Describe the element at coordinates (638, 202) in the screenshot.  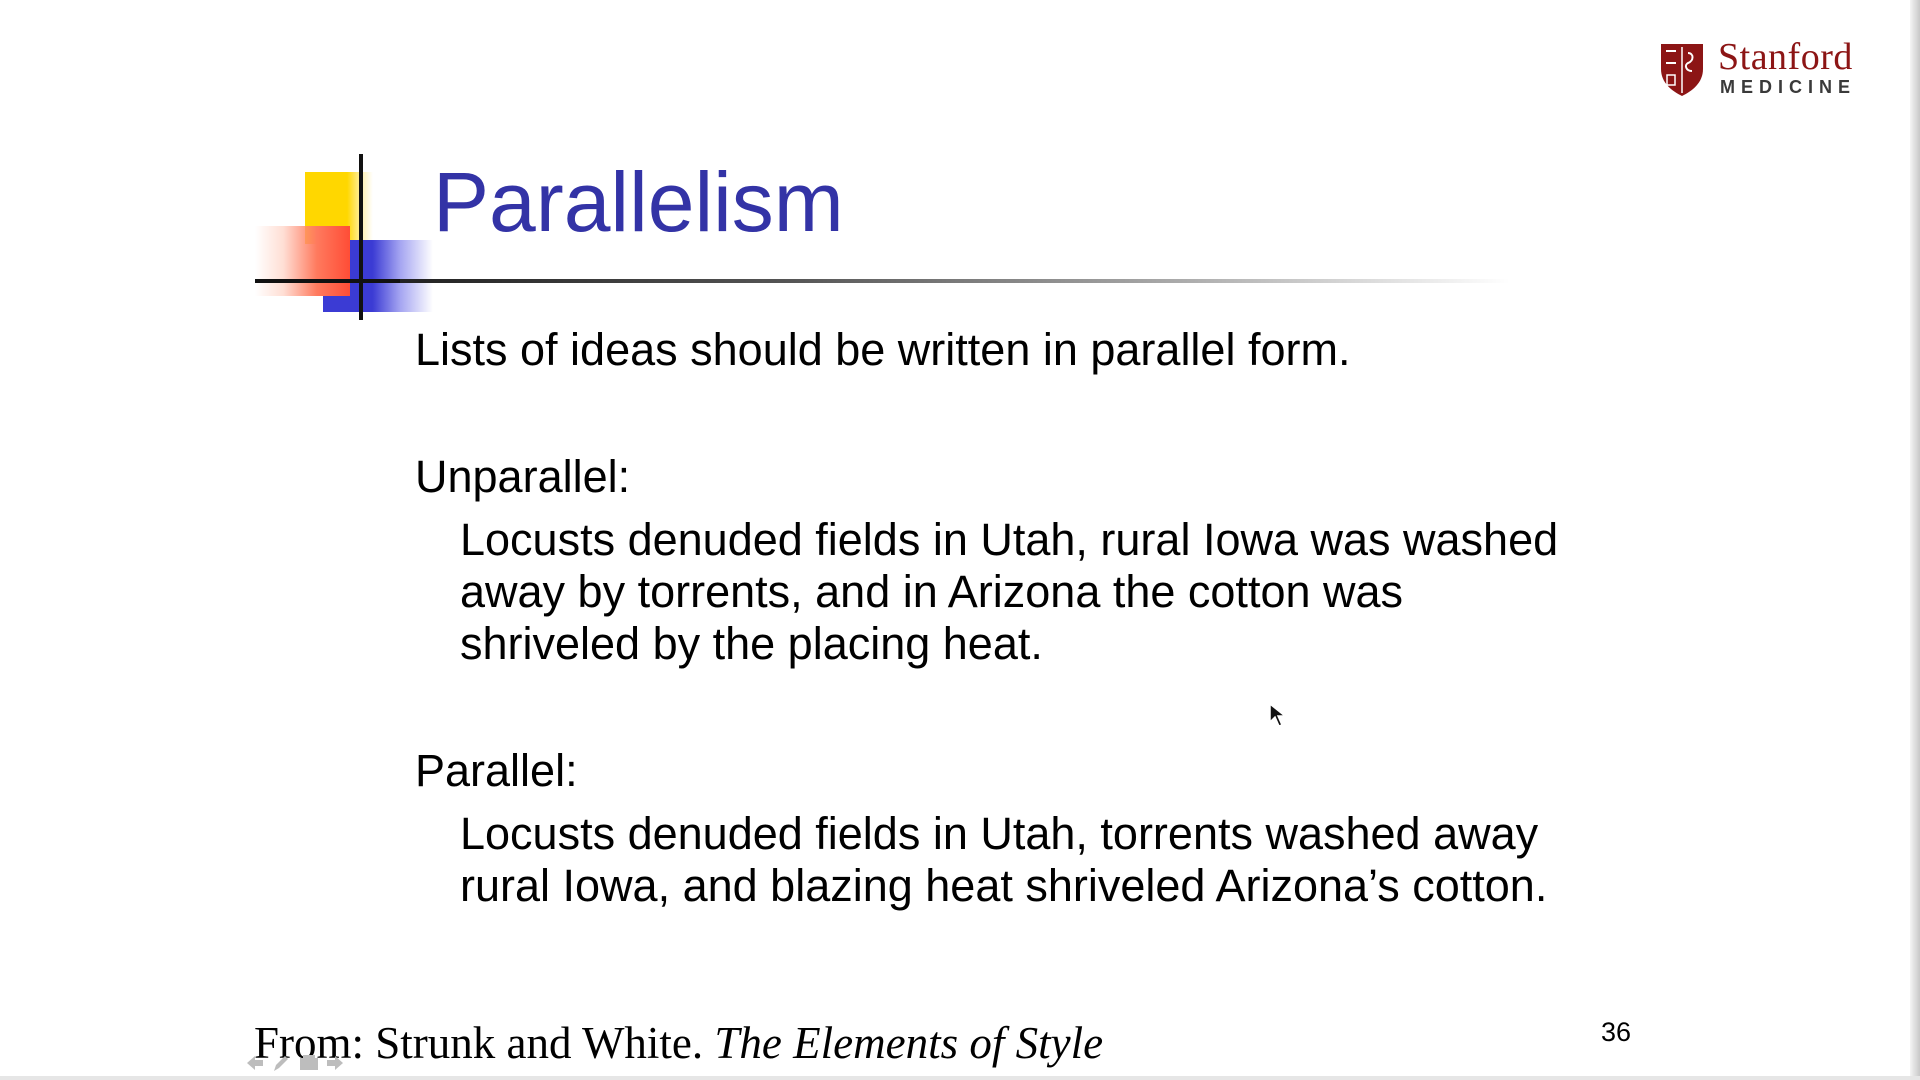
I see `slide-title: Parallelism` at that location.